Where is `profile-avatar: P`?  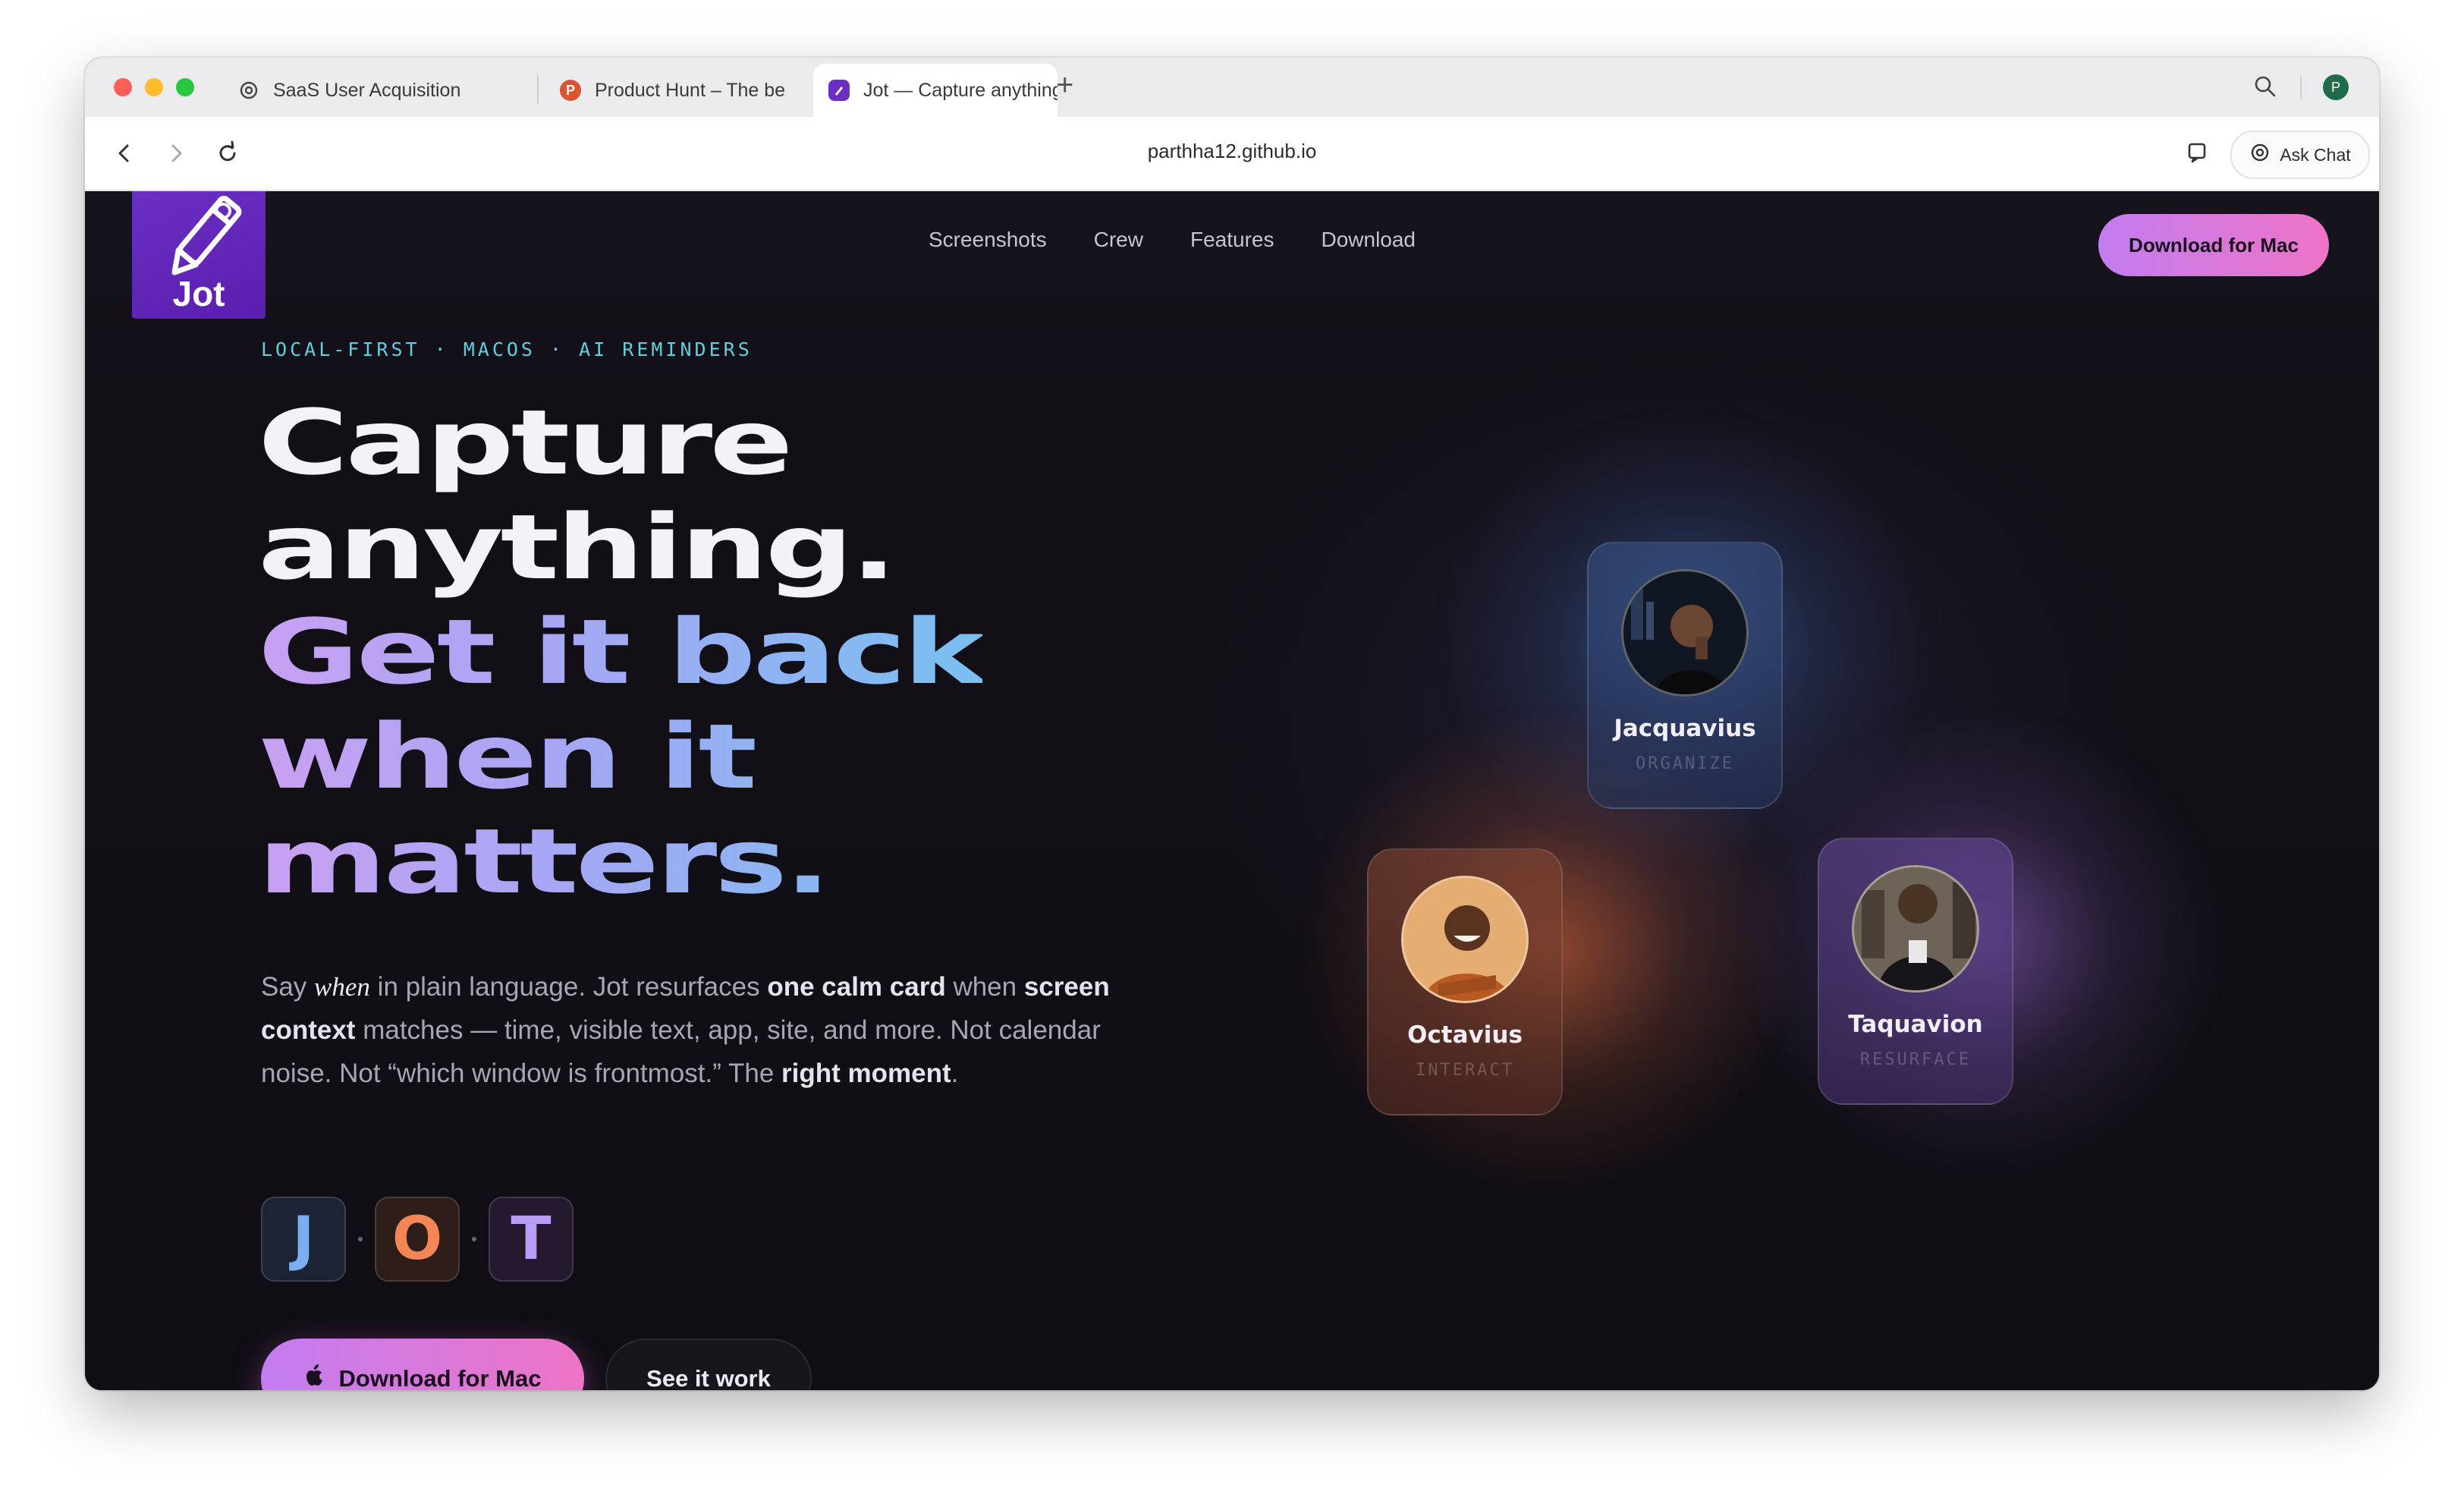
profile-avatar: P is located at coordinates (2336, 87).